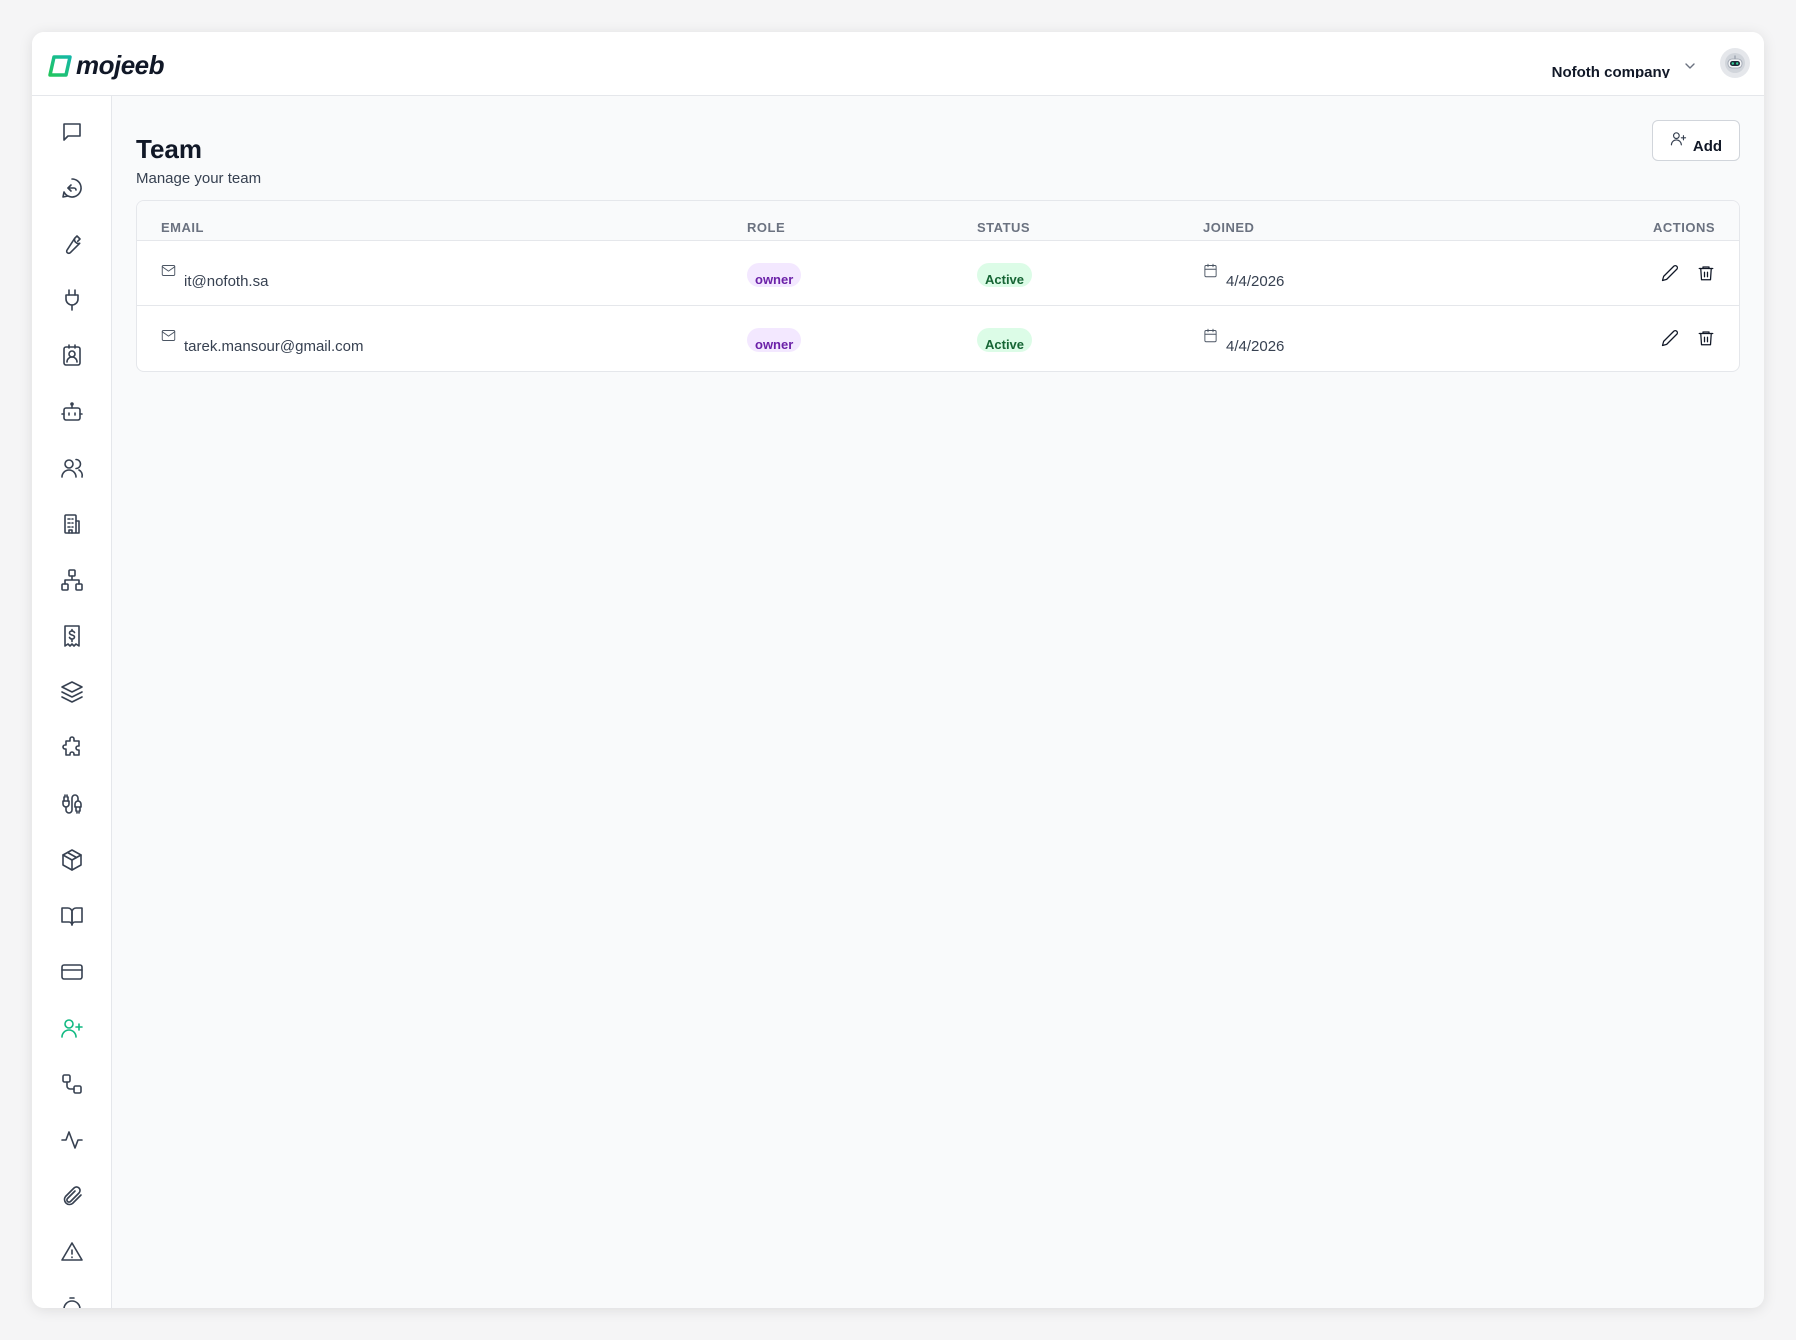 Image resolution: width=1796 pixels, height=1340 pixels. What do you see at coordinates (1004, 227) in the screenshot?
I see `column-header-status: STATUS` at bounding box center [1004, 227].